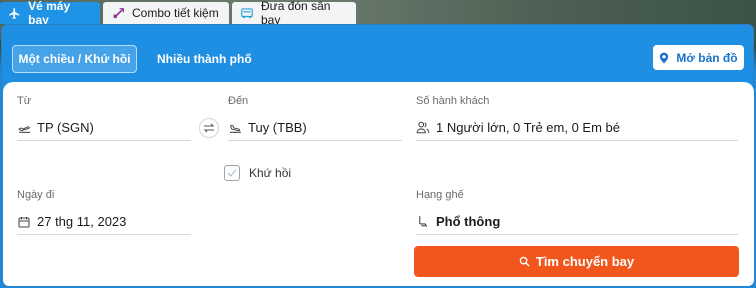 The width and height of the screenshot is (756, 288). What do you see at coordinates (204, 59) in the screenshot?
I see `mode-multi-city: Nhiều thành phố` at bounding box center [204, 59].